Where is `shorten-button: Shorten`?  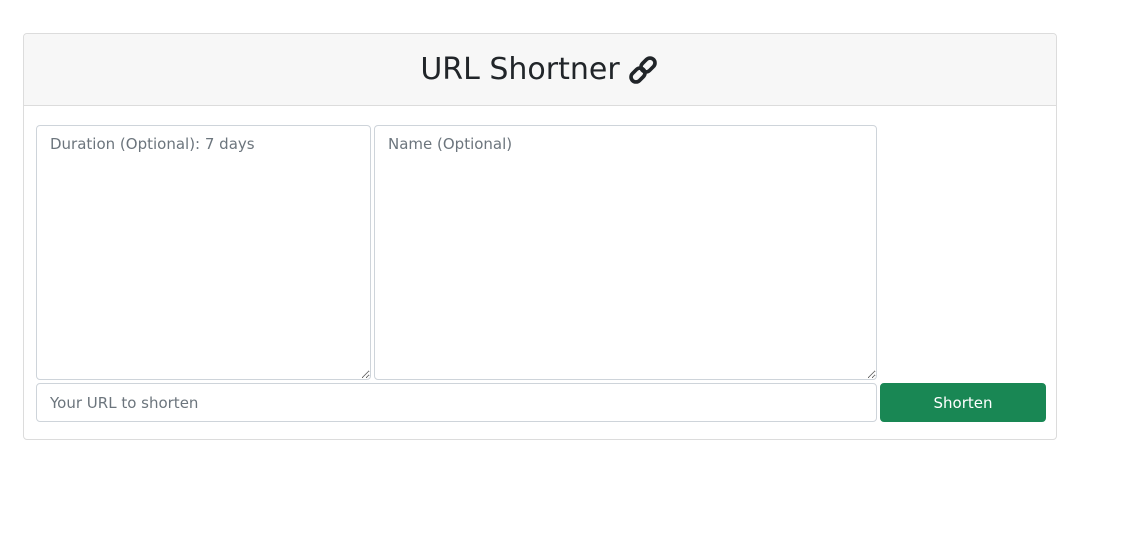
shorten-button: Shorten is located at coordinates (963, 402).